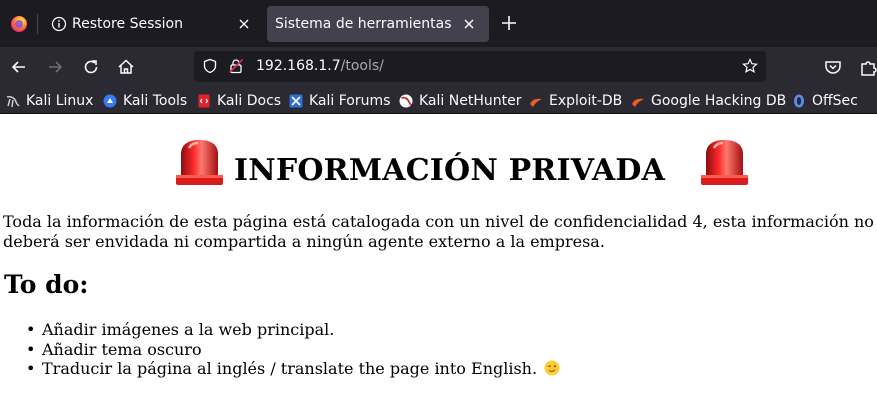 This screenshot has height=417, width=877. I want to click on page-title: INFORMACIÓN PRIVADA, so click(450, 170).